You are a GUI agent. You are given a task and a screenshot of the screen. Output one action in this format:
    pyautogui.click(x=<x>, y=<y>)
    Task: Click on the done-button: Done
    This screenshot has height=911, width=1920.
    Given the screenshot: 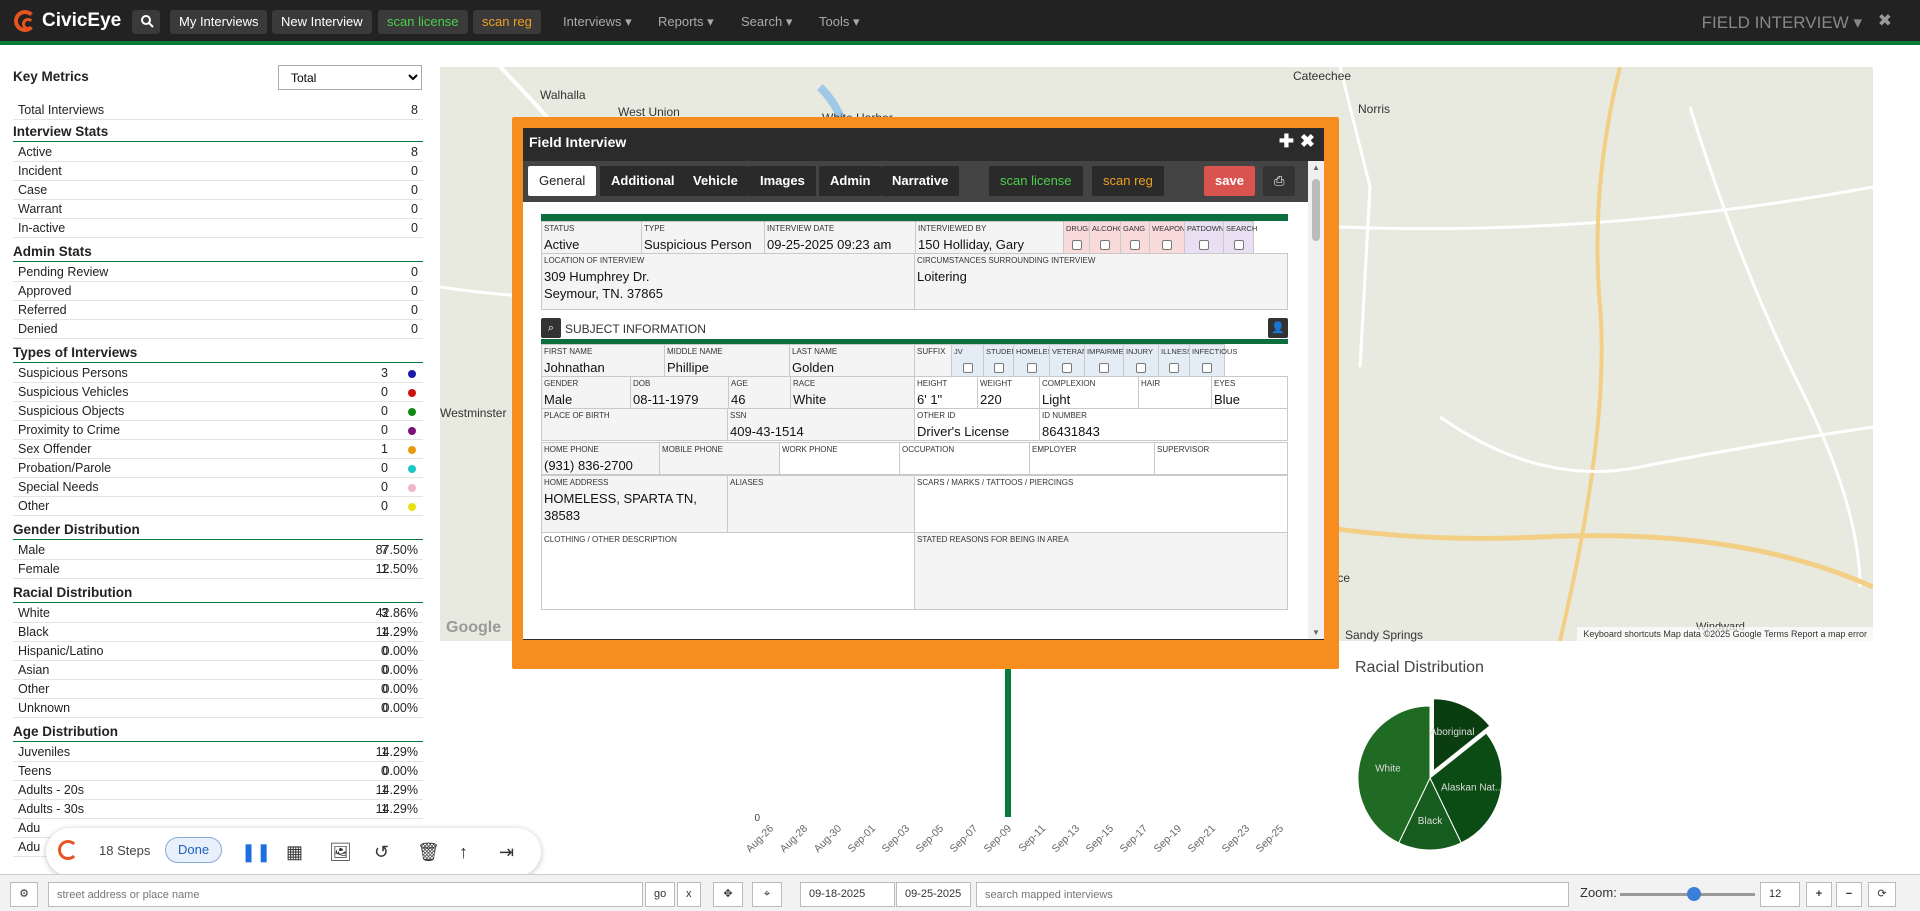 What is the action you would take?
    pyautogui.click(x=194, y=850)
    